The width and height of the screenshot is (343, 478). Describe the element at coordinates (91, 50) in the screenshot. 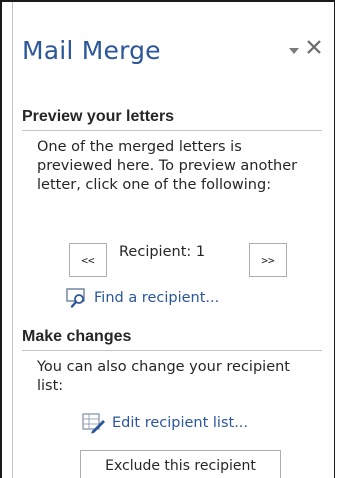

I see `pane-title: Mail Merge` at that location.